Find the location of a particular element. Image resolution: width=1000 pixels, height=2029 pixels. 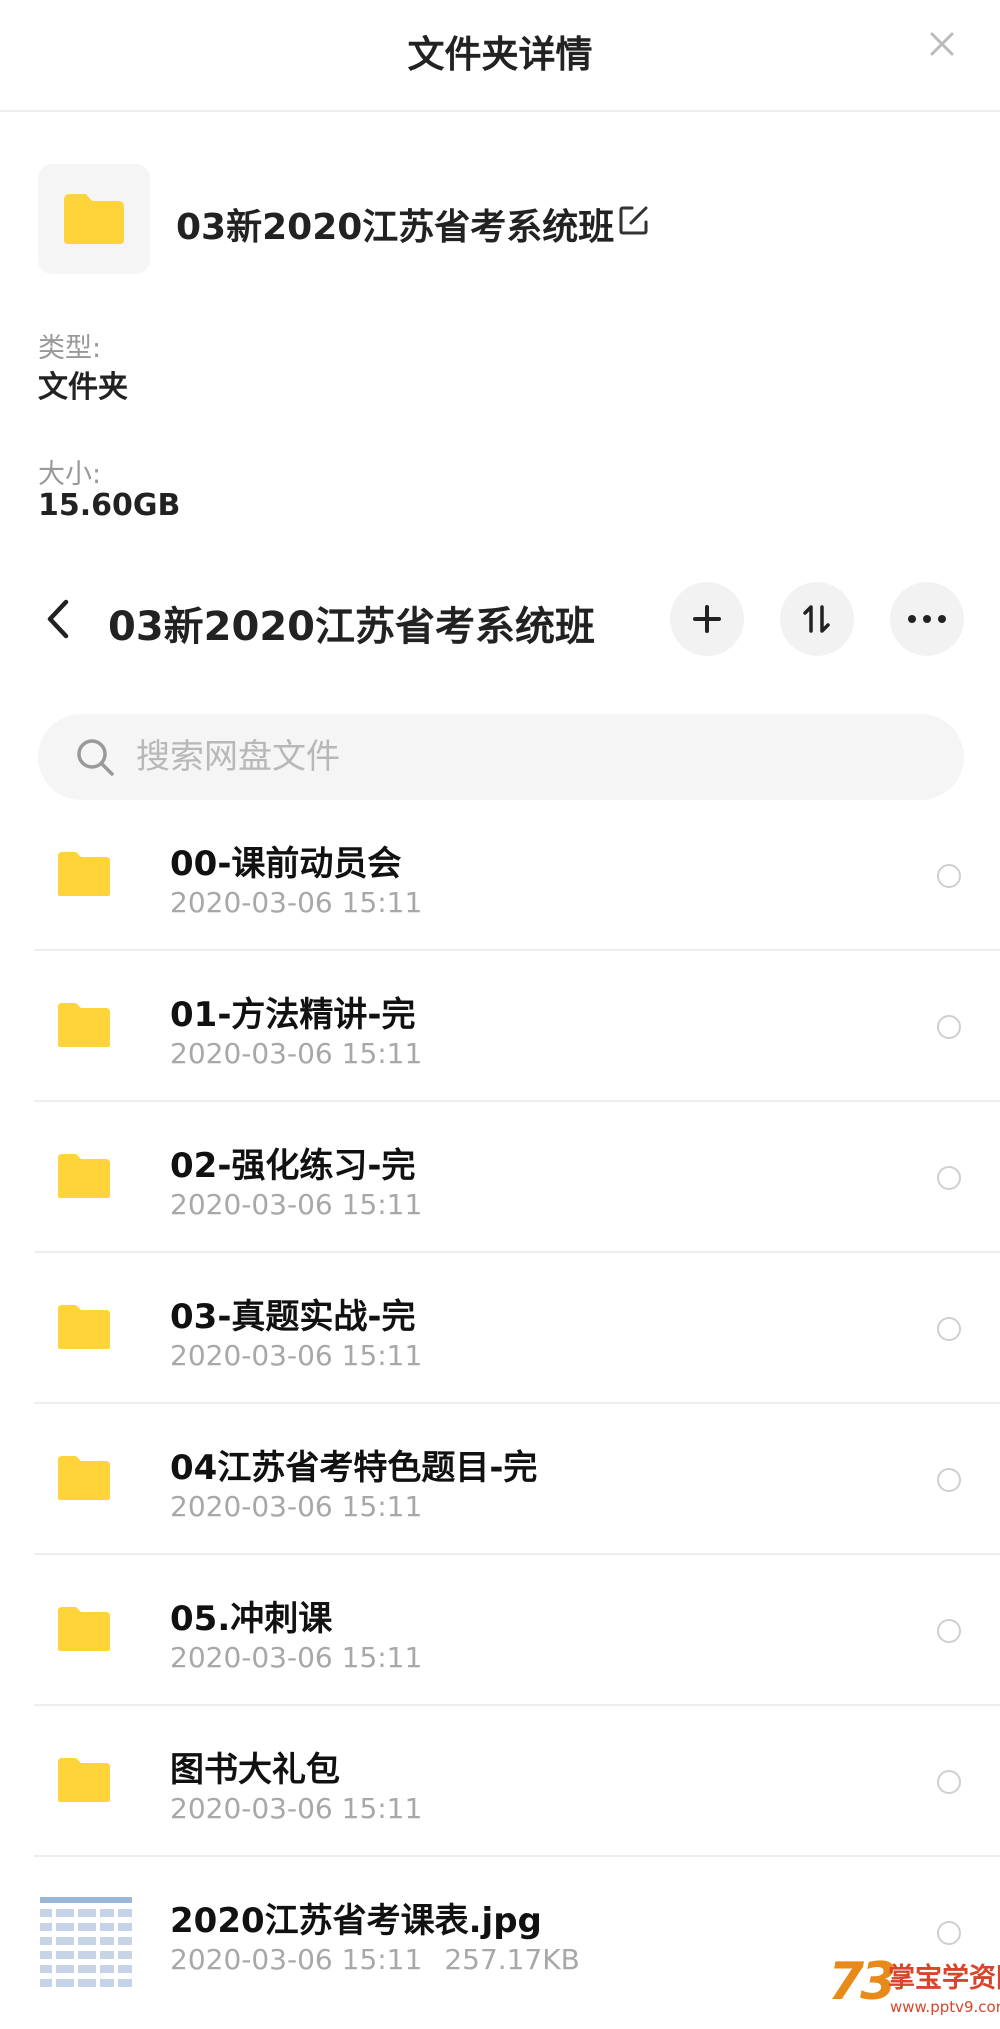

header: 文件夹详情 is located at coordinates (500, 56).